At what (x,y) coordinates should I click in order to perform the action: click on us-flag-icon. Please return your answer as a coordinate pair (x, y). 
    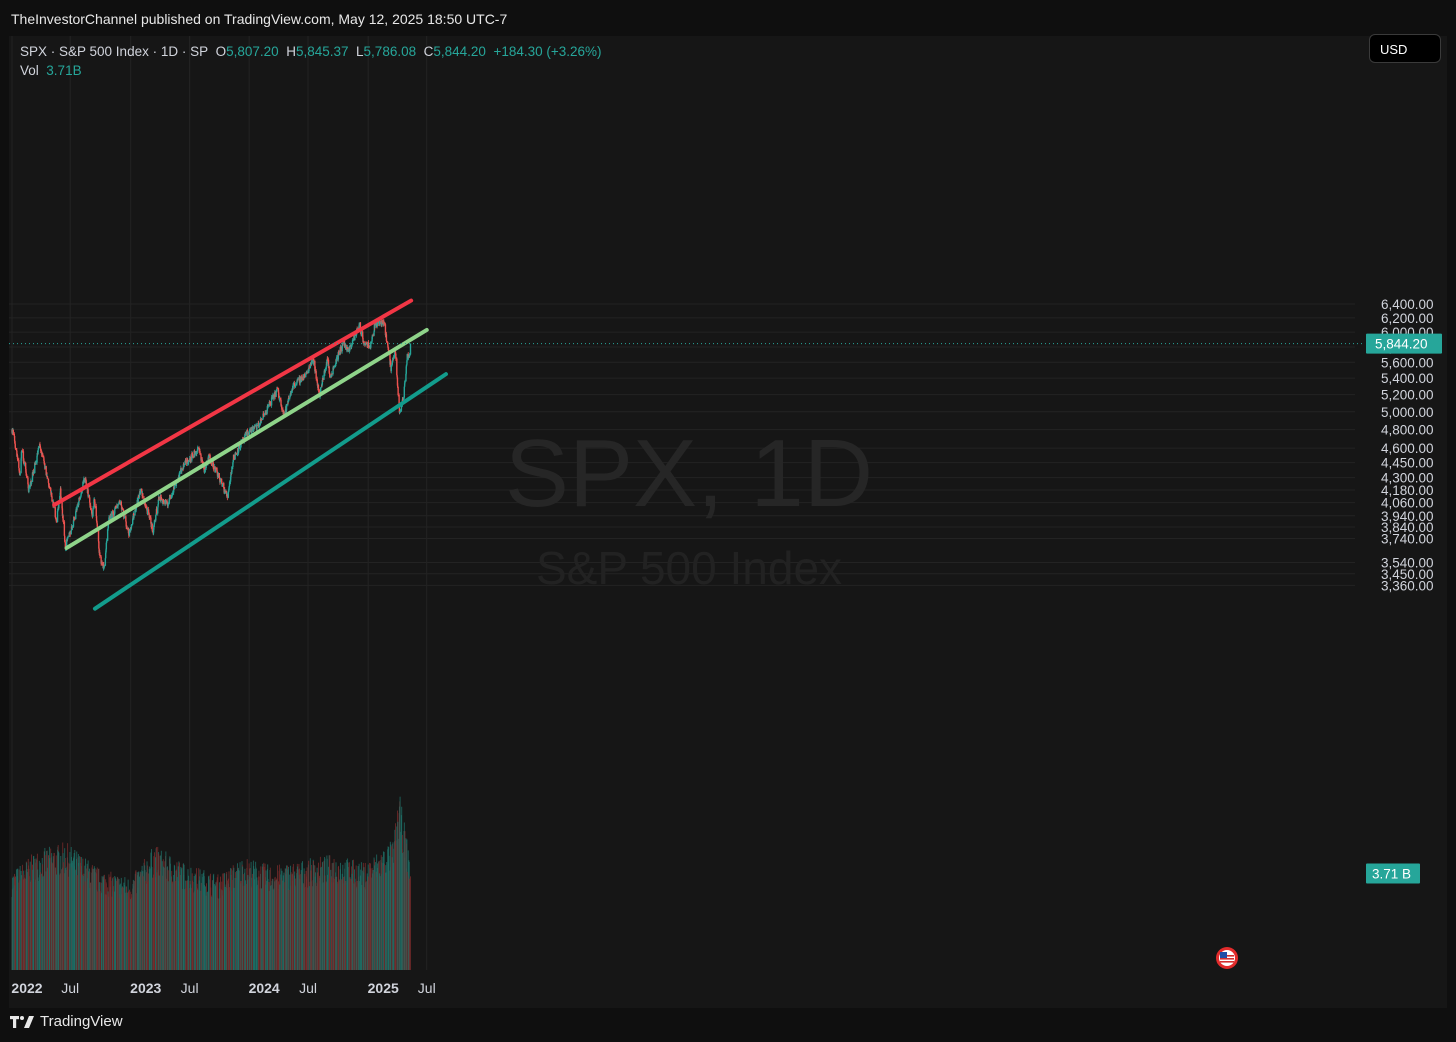
    Looking at the image, I should click on (1227, 958).